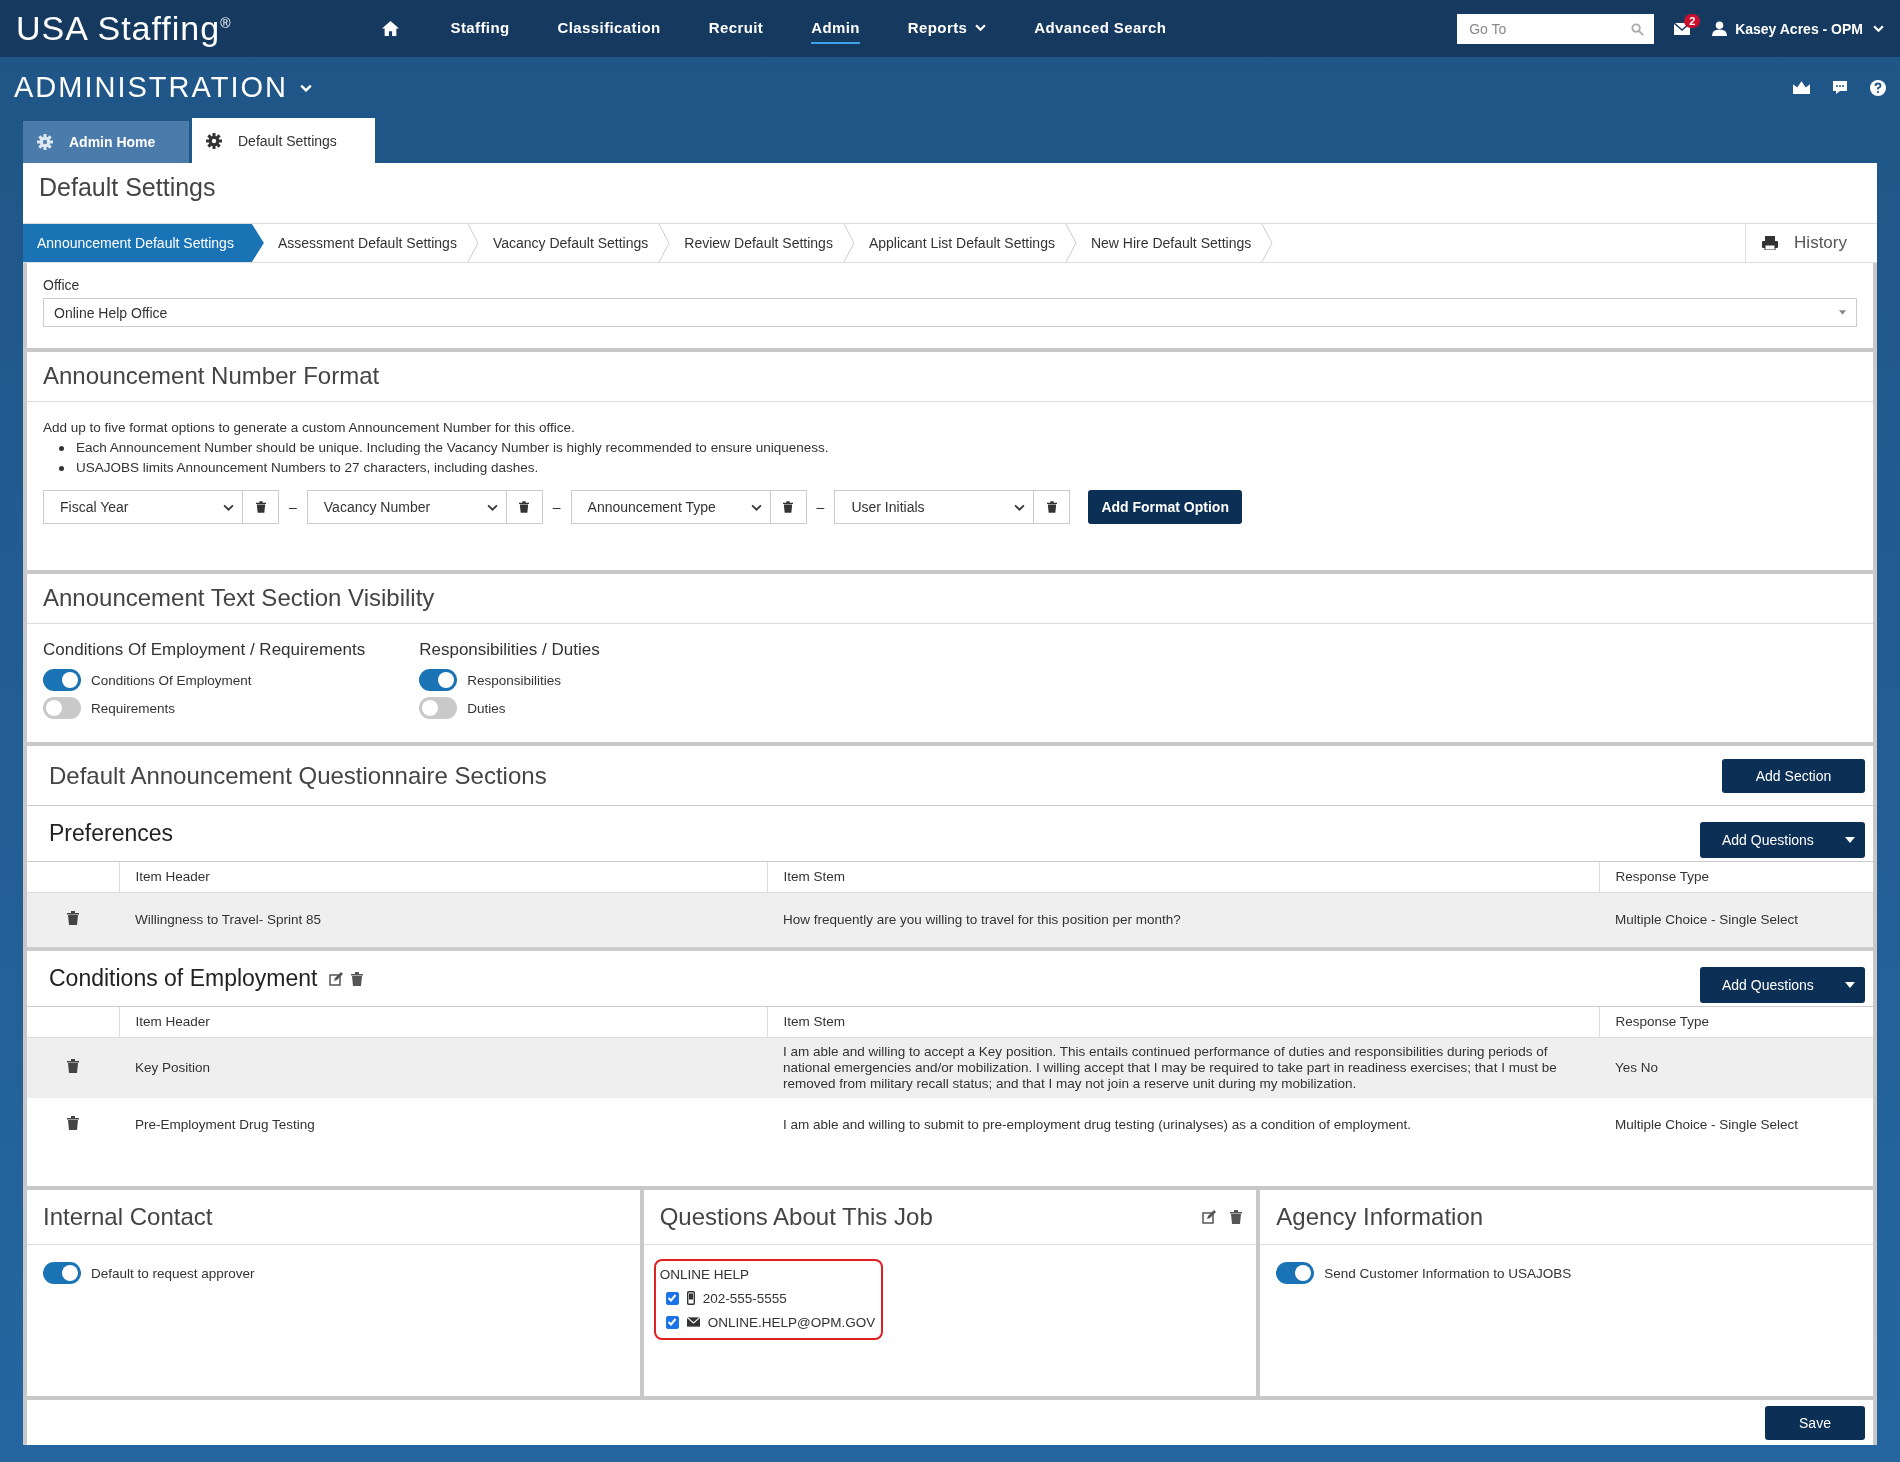 Image resolution: width=1900 pixels, height=1462 pixels. What do you see at coordinates (934, 507) in the screenshot?
I see `format-select: User Initials` at bounding box center [934, 507].